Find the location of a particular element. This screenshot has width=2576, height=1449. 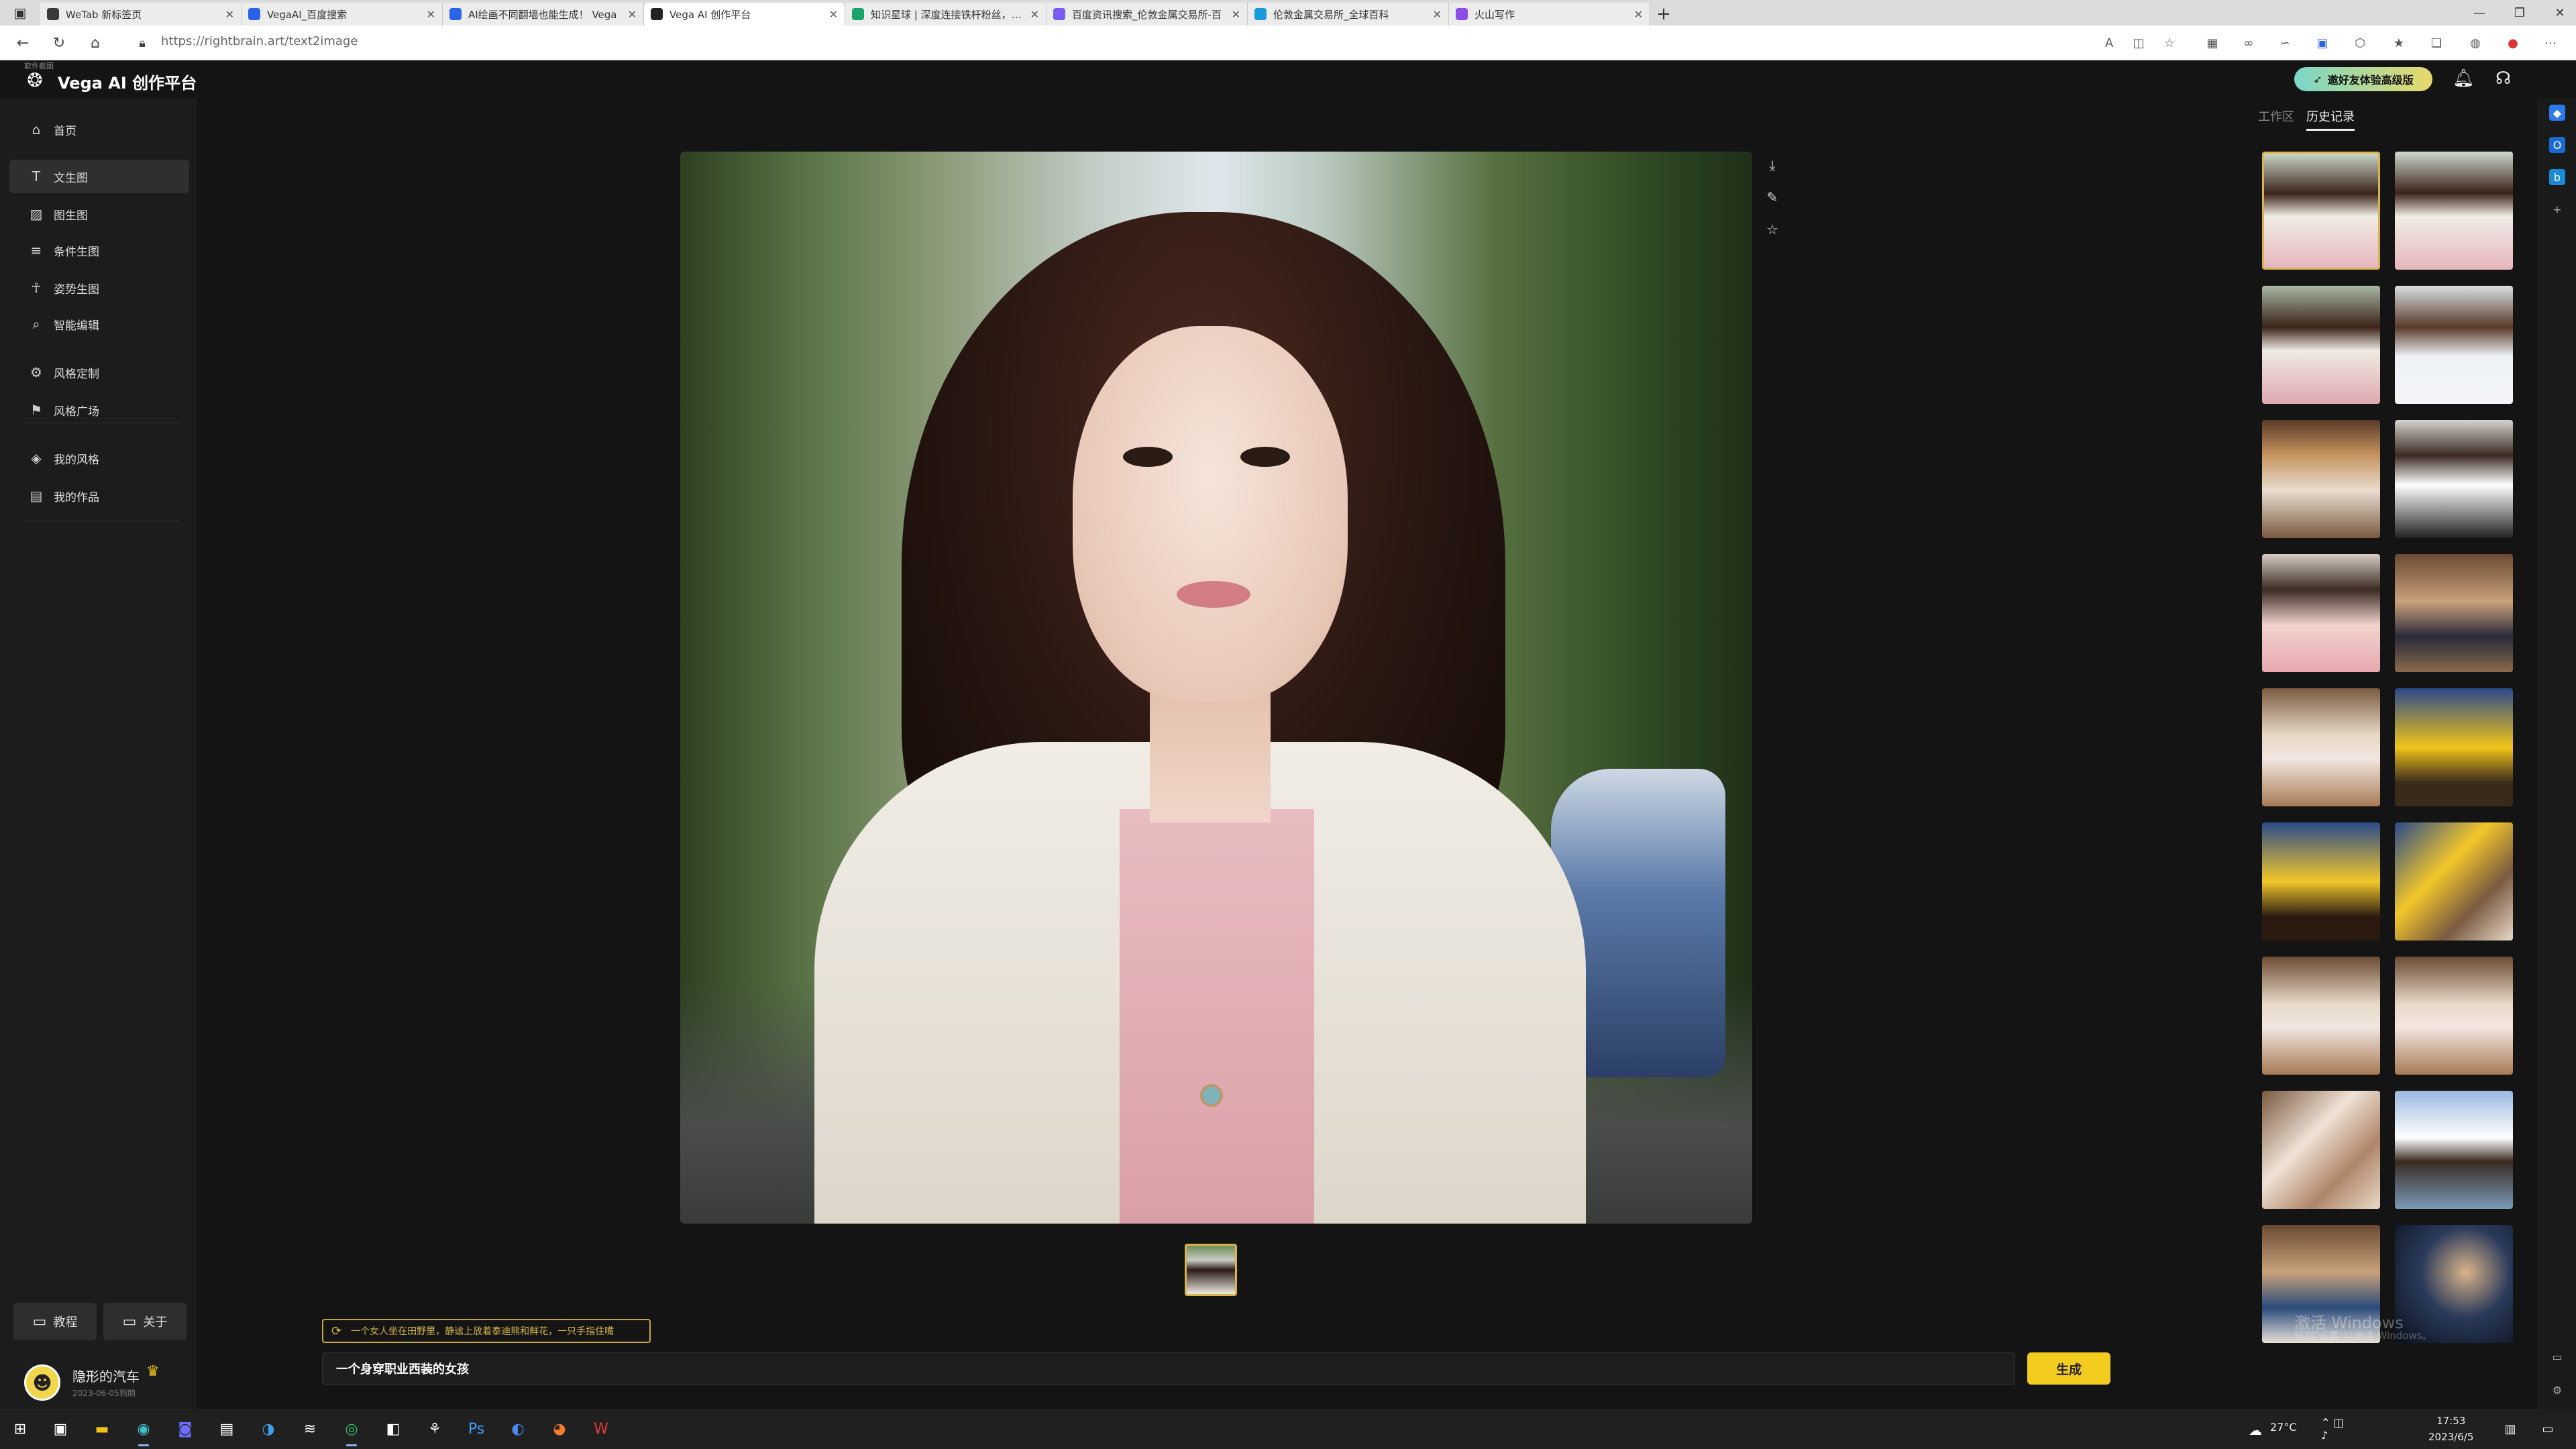

extension-icon: ▦ is located at coordinates (2212, 43).